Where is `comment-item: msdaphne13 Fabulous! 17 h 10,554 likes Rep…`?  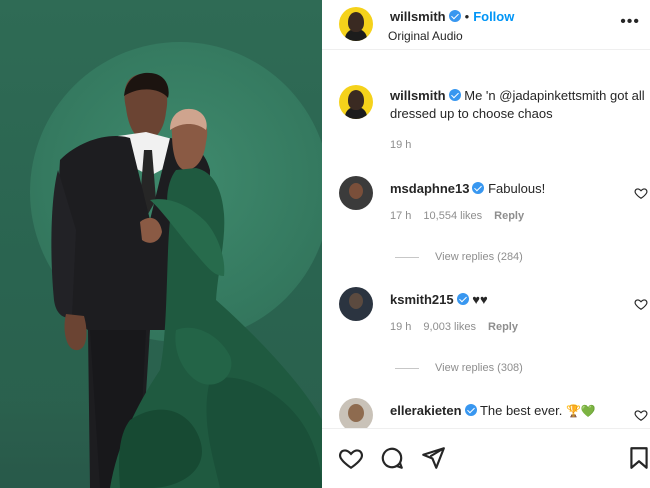 comment-item: msdaphne13 Fabulous! 17 h 10,554 likes Rep… is located at coordinates (494, 216).